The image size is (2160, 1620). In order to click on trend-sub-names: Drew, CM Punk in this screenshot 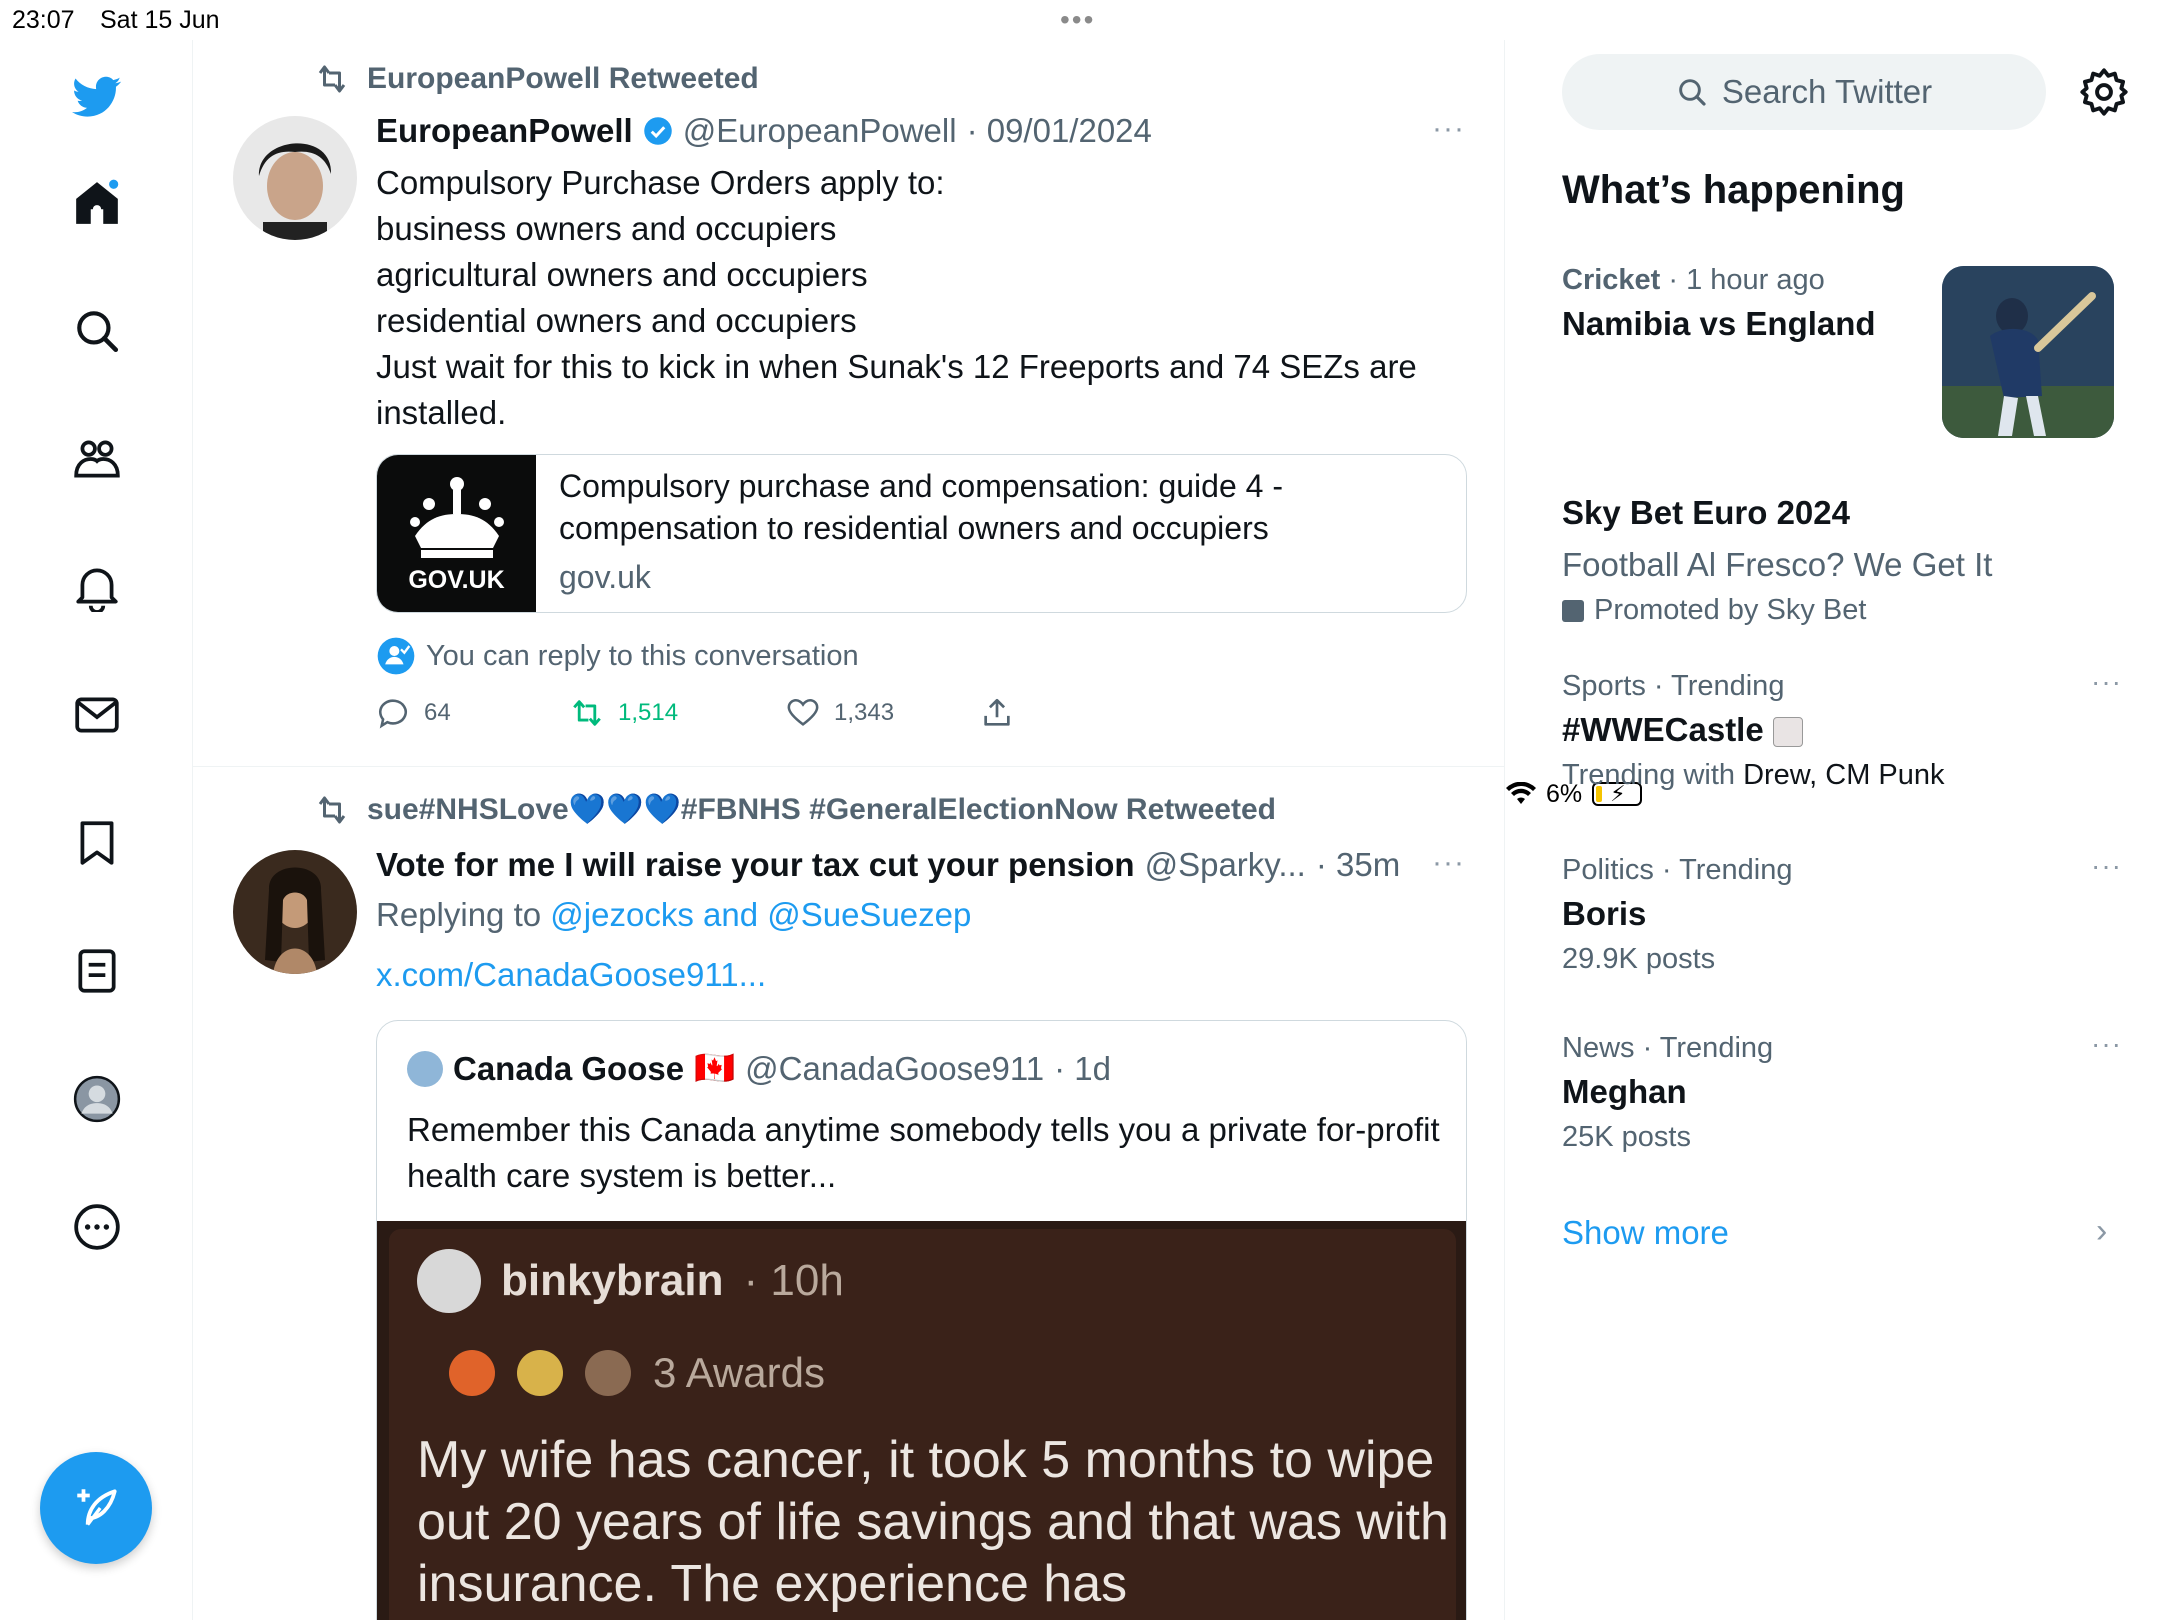, I will do `click(1843, 775)`.